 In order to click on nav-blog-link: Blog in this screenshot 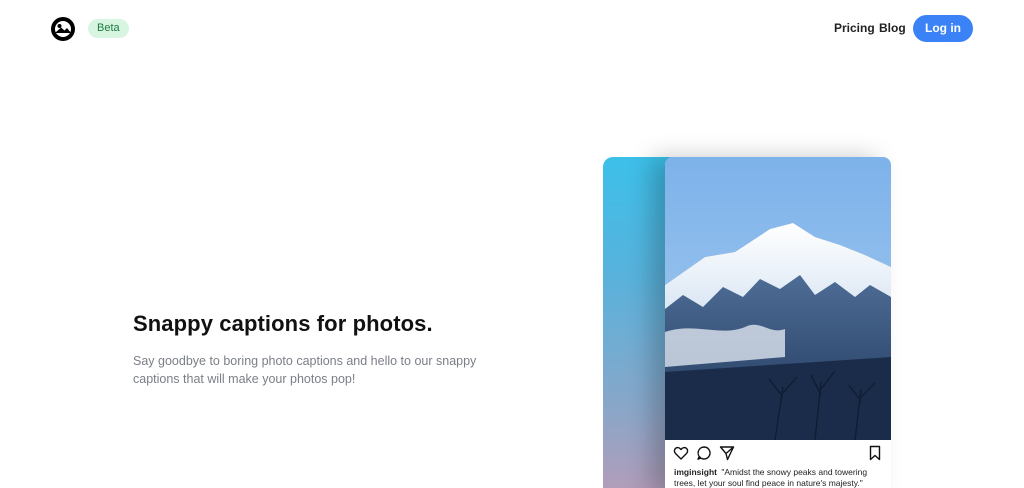, I will do `click(892, 28)`.